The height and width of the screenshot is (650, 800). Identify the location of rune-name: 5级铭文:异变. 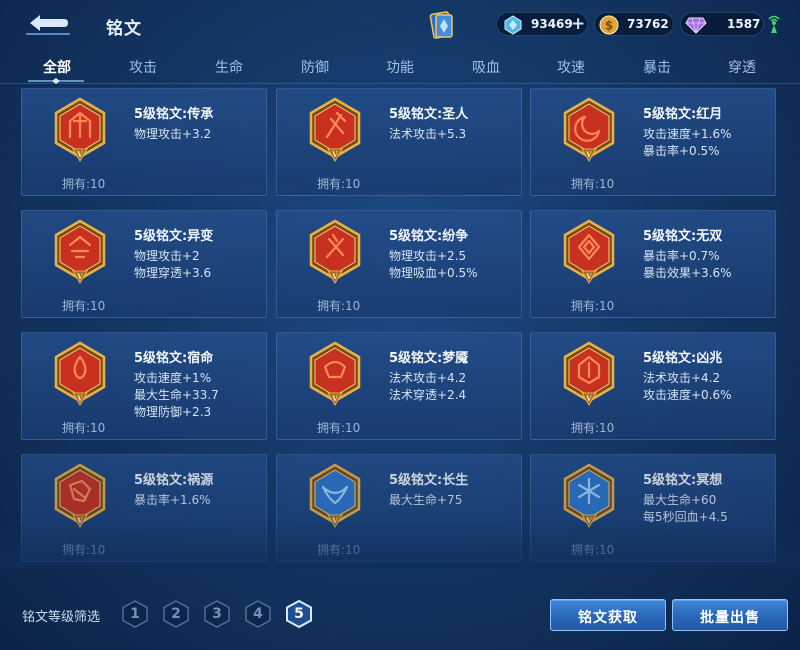
(174, 236).